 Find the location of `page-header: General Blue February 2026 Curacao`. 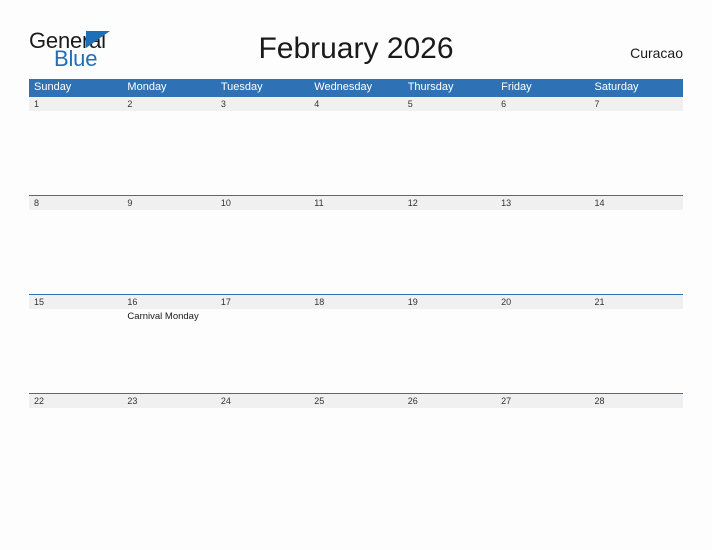

page-header: General Blue February 2026 Curacao is located at coordinates (356, 39).